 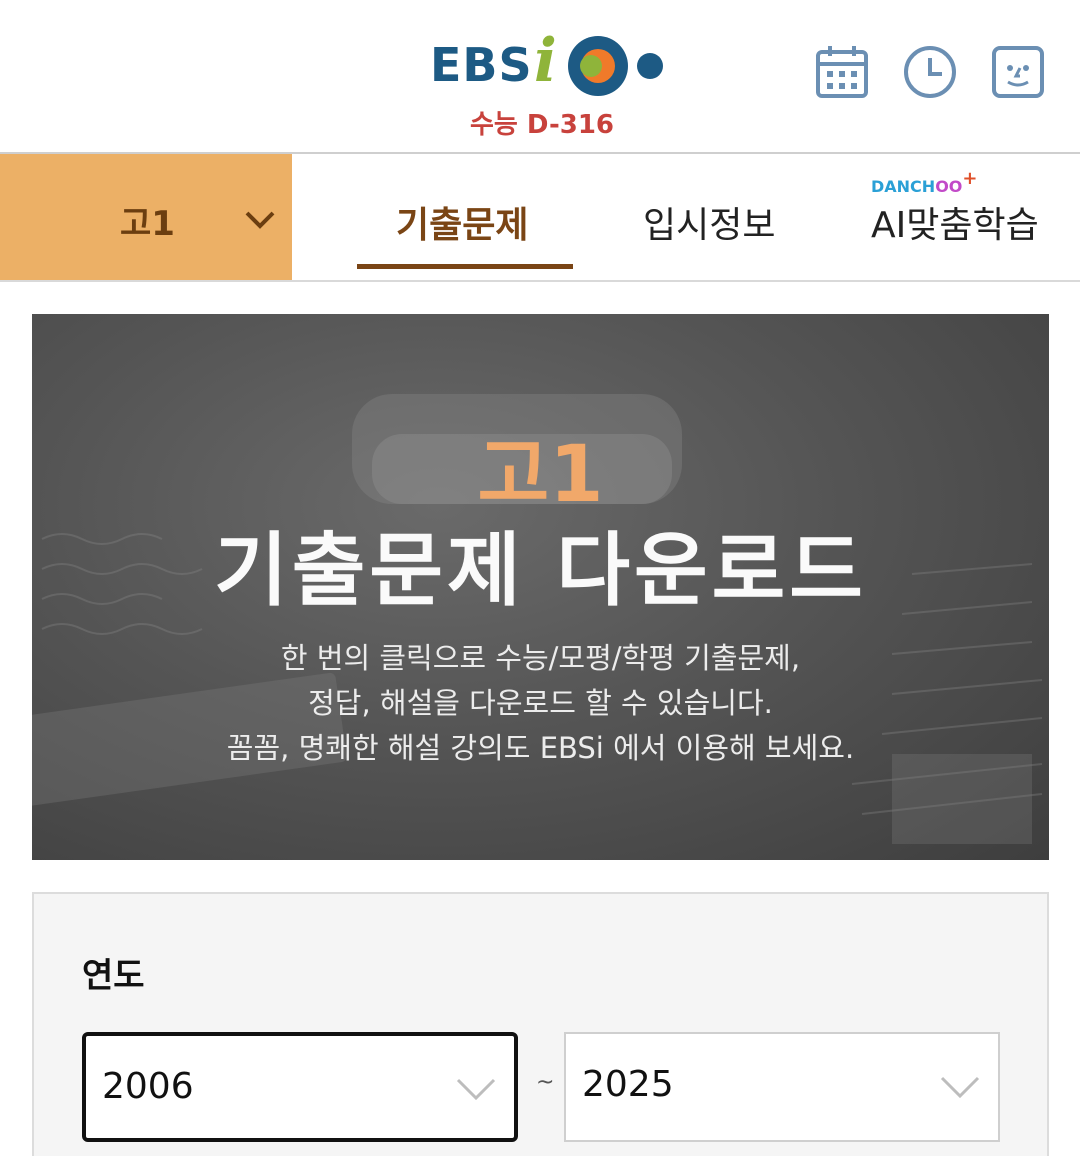 What do you see at coordinates (462, 222) in the screenshot?
I see `tab-past-exams: 기출문제` at bounding box center [462, 222].